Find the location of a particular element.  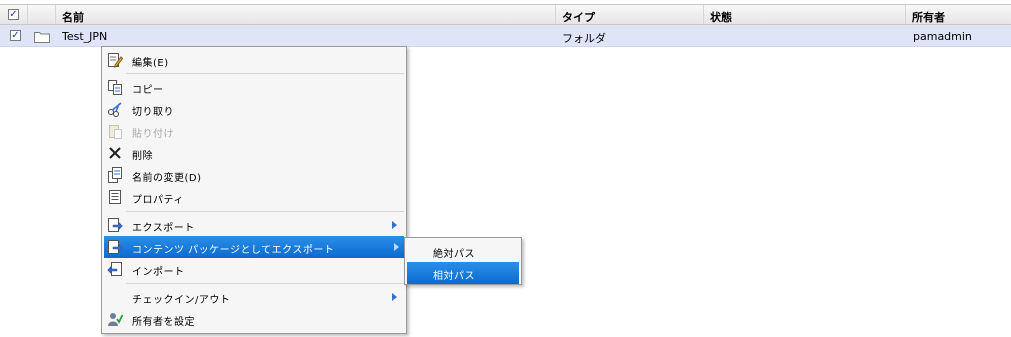

column-header-status: 状態 is located at coordinates (805, 14).